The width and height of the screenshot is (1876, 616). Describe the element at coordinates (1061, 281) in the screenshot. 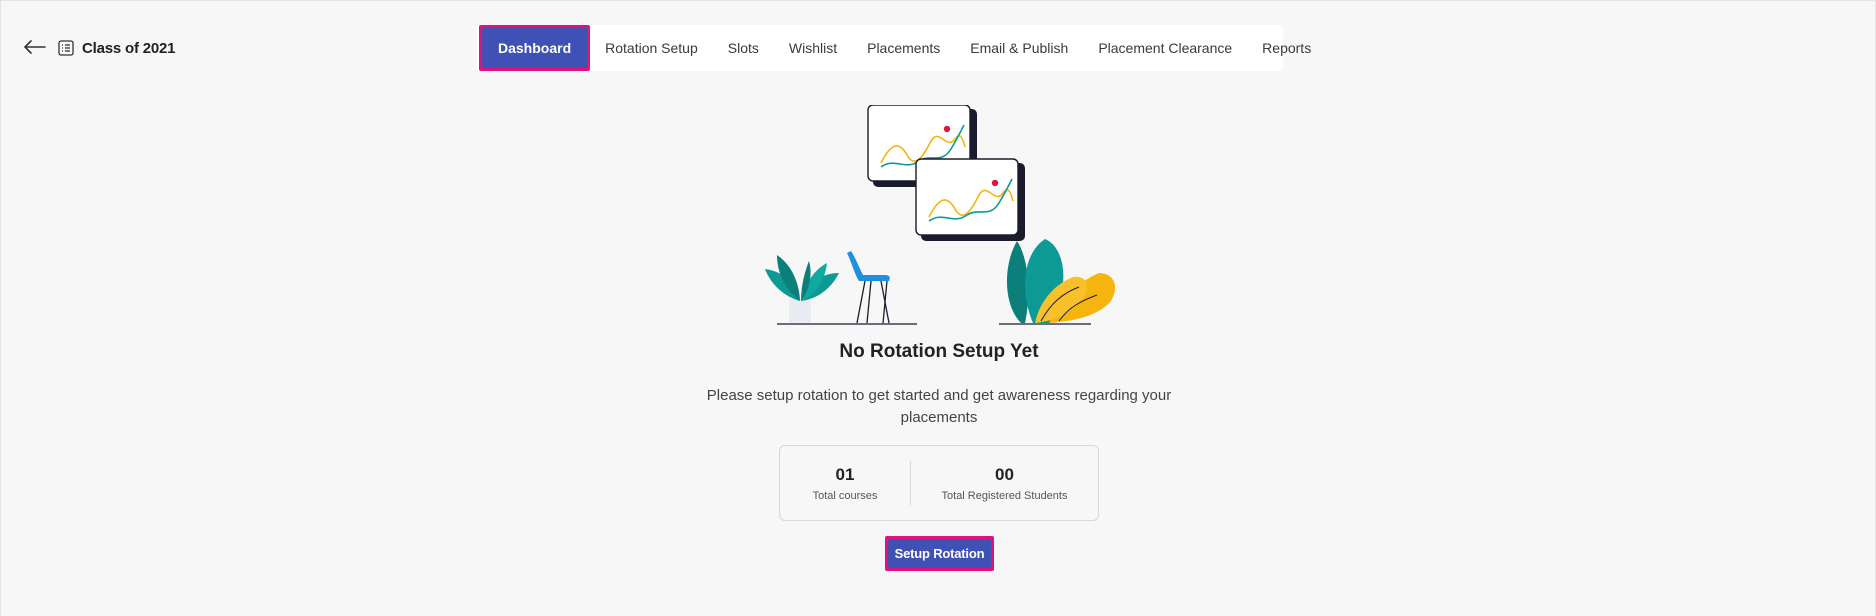

I see `bush` at that location.